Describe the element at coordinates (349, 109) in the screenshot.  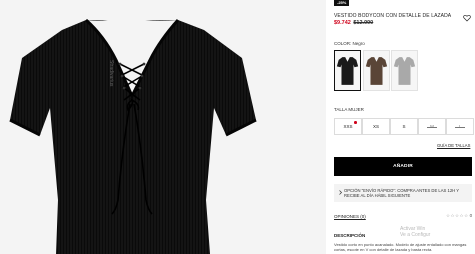
I see `size-label: TALLA MUJER` at that location.